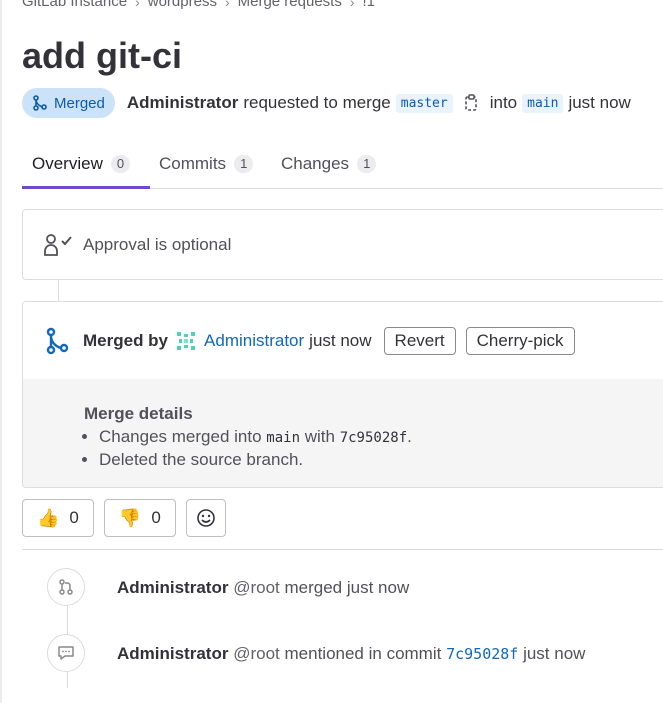 This screenshot has width=663, height=703. Describe the element at coordinates (290, 5) in the screenshot. I see `breadcrumb-item-merge-requests: Merge requests` at that location.